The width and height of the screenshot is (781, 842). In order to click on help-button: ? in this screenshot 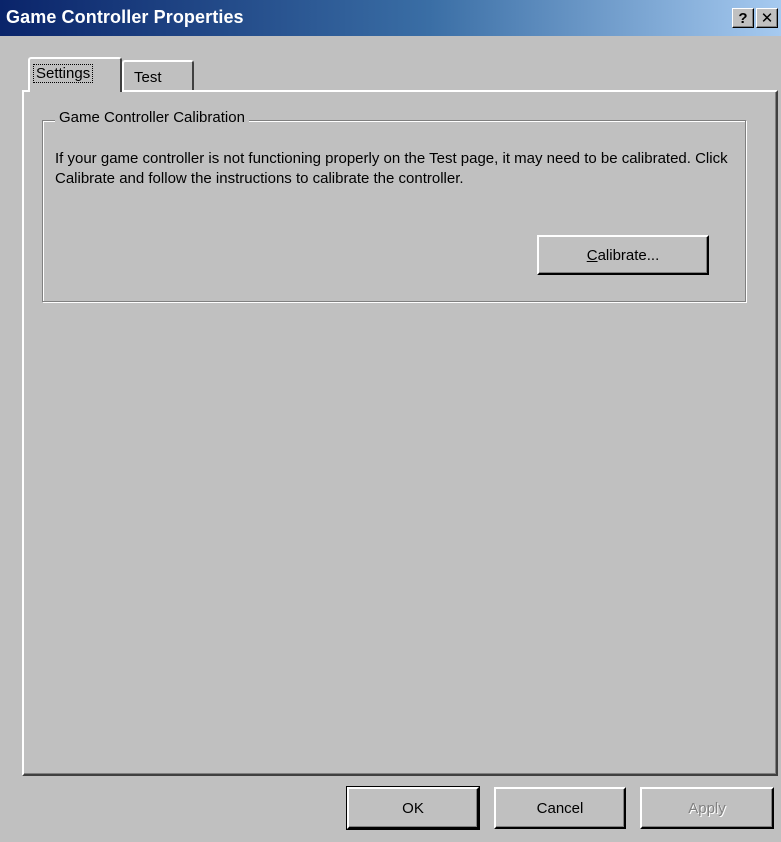, I will do `click(743, 18)`.